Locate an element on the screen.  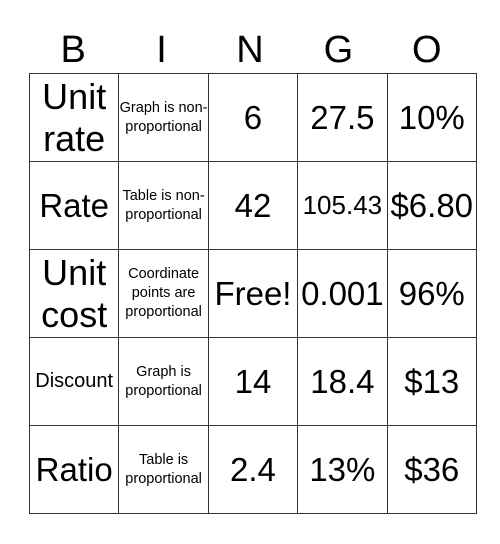
grid-row: Ratio Table is proportional 2.4 13% $36 is located at coordinates (252, 469).